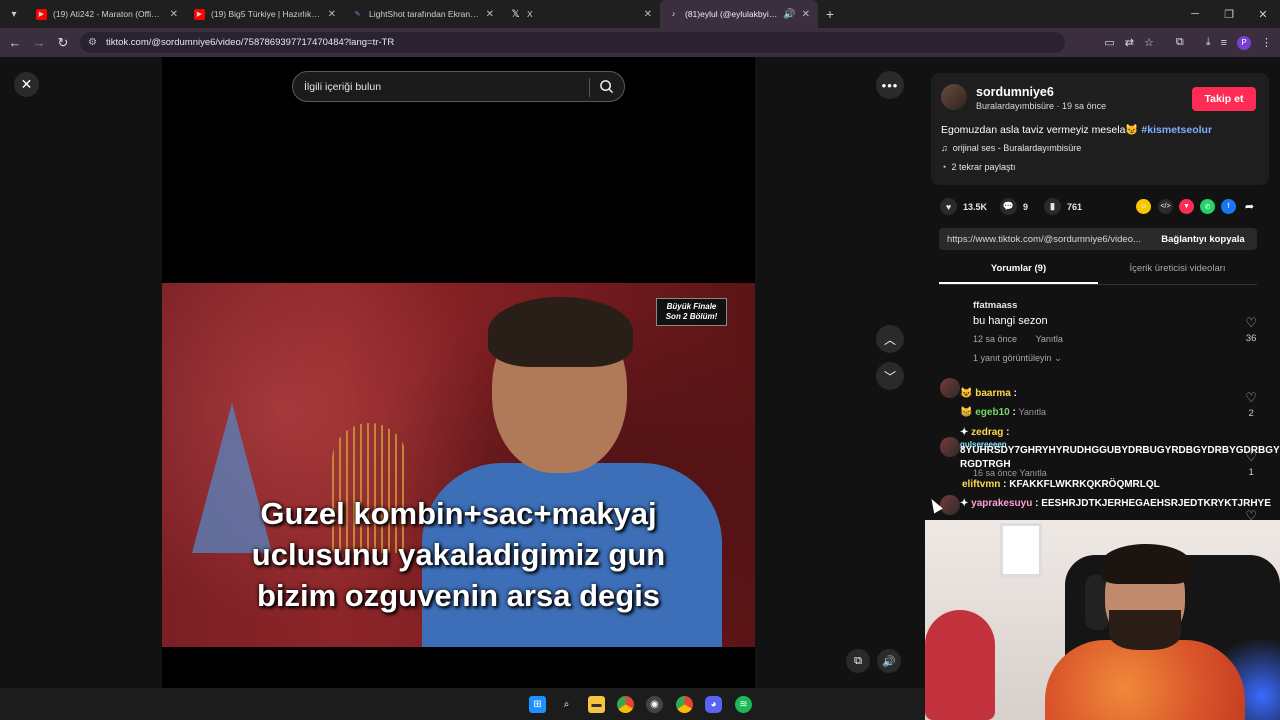 Image resolution: width=1280 pixels, height=720 pixels. I want to click on comment-text: bu hangi sezon, so click(1010, 321).